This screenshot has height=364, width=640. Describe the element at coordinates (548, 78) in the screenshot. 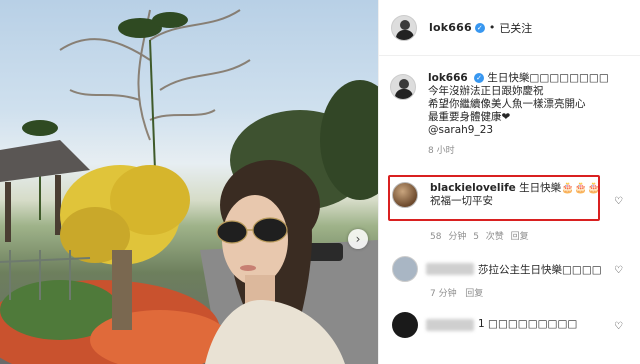

I see `caption-line-1: 生日快樂□□□□□□□□` at that location.